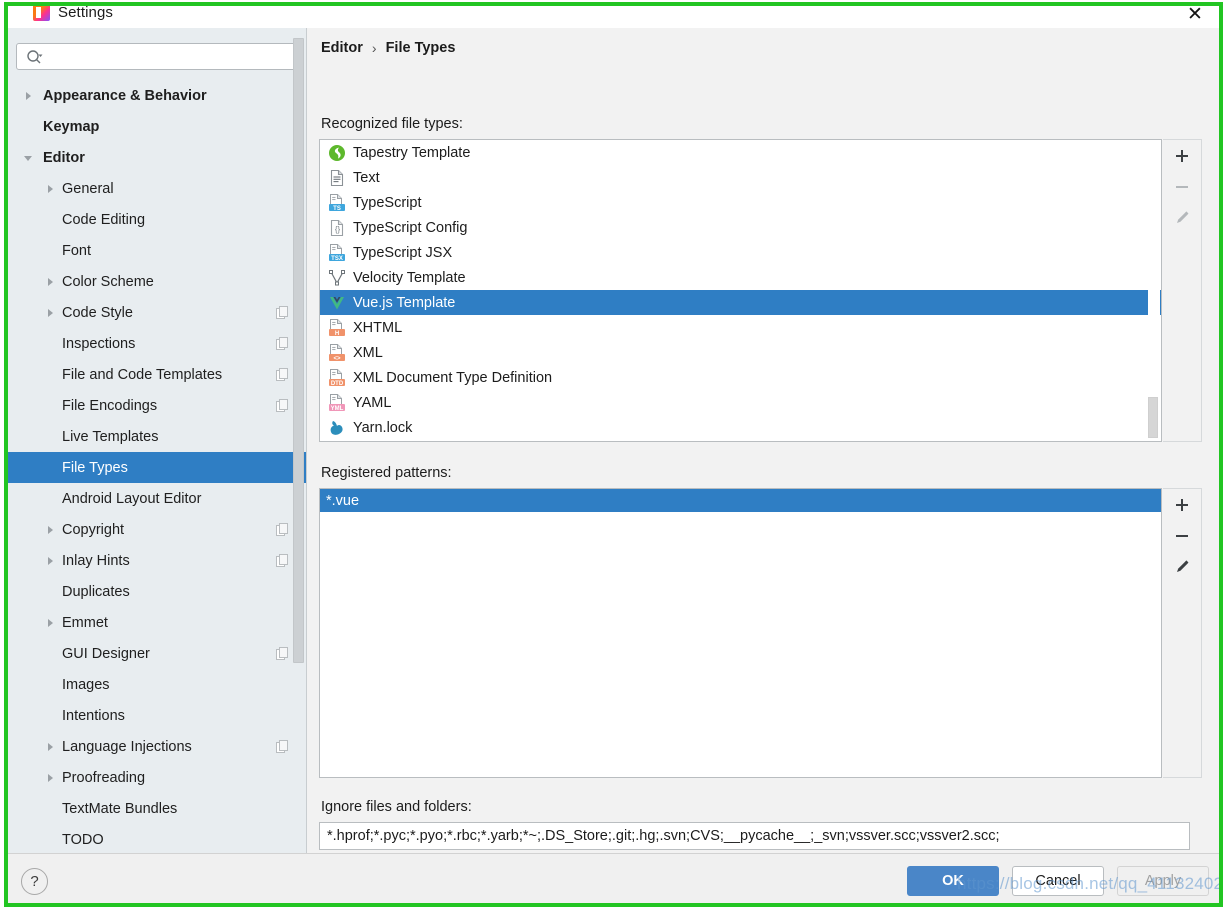 The width and height of the screenshot is (1227, 911). I want to click on sidebar-item-inlay-hints: Inlay Hints, so click(157, 560).